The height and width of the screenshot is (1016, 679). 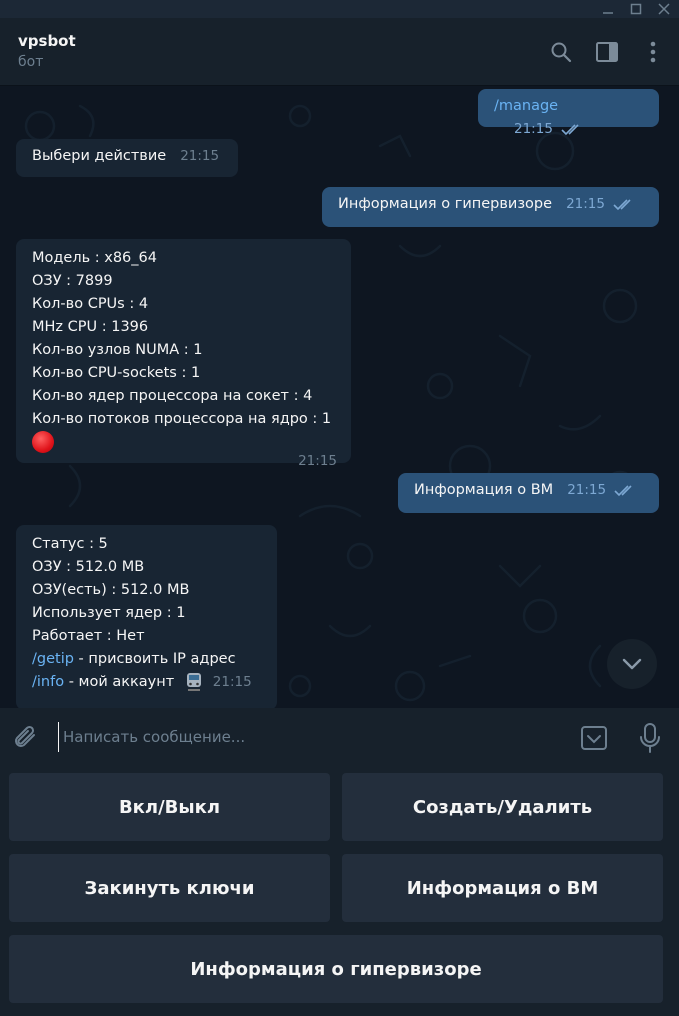 What do you see at coordinates (339, 9) in the screenshot?
I see `window-controls` at bounding box center [339, 9].